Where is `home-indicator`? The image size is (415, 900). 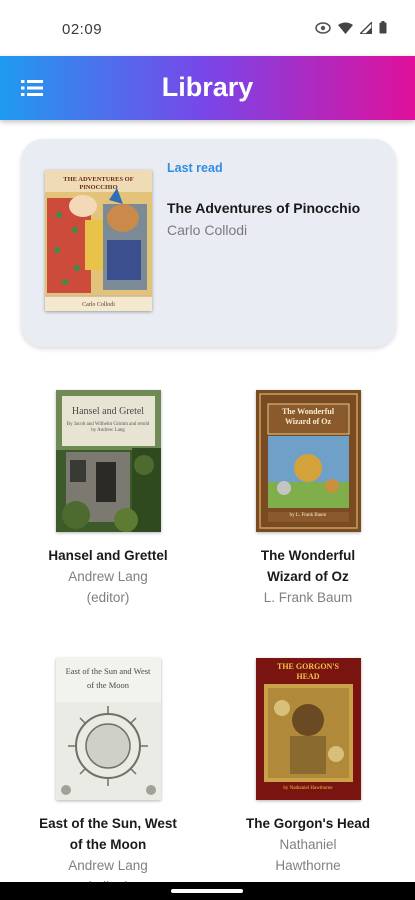 home-indicator is located at coordinates (207, 891).